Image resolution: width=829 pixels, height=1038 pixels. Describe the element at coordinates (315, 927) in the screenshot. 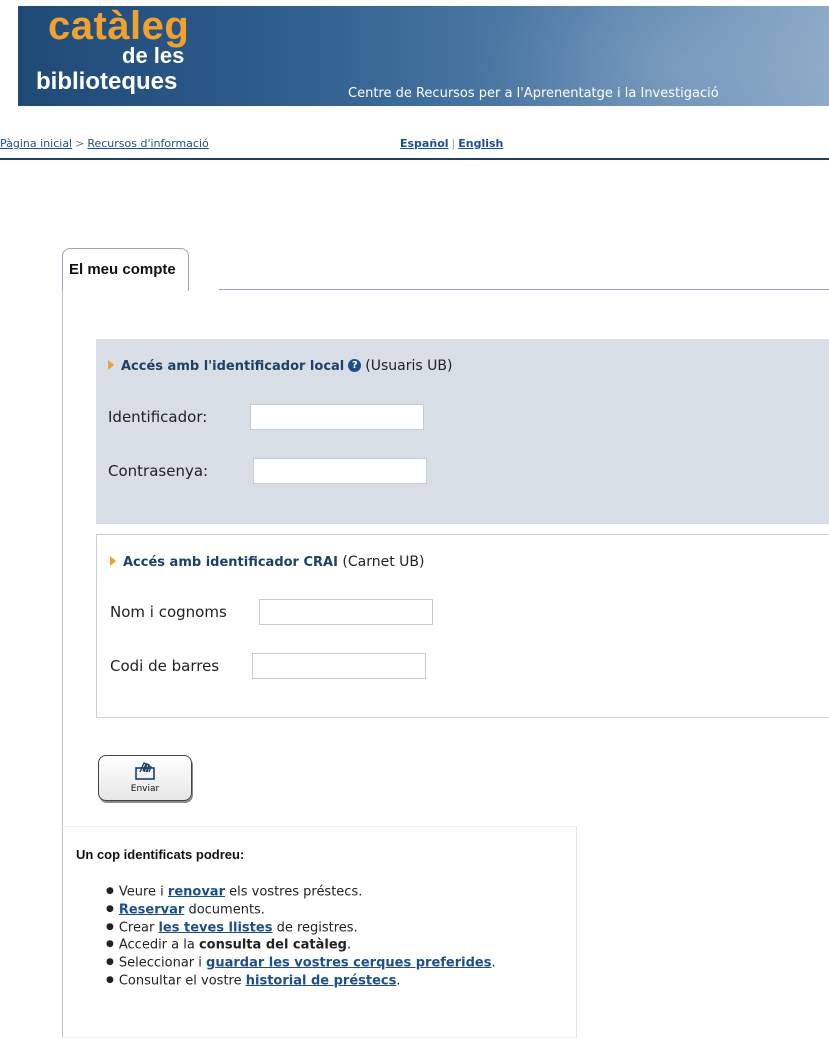

I see `list-item-text: de registres.` at that location.